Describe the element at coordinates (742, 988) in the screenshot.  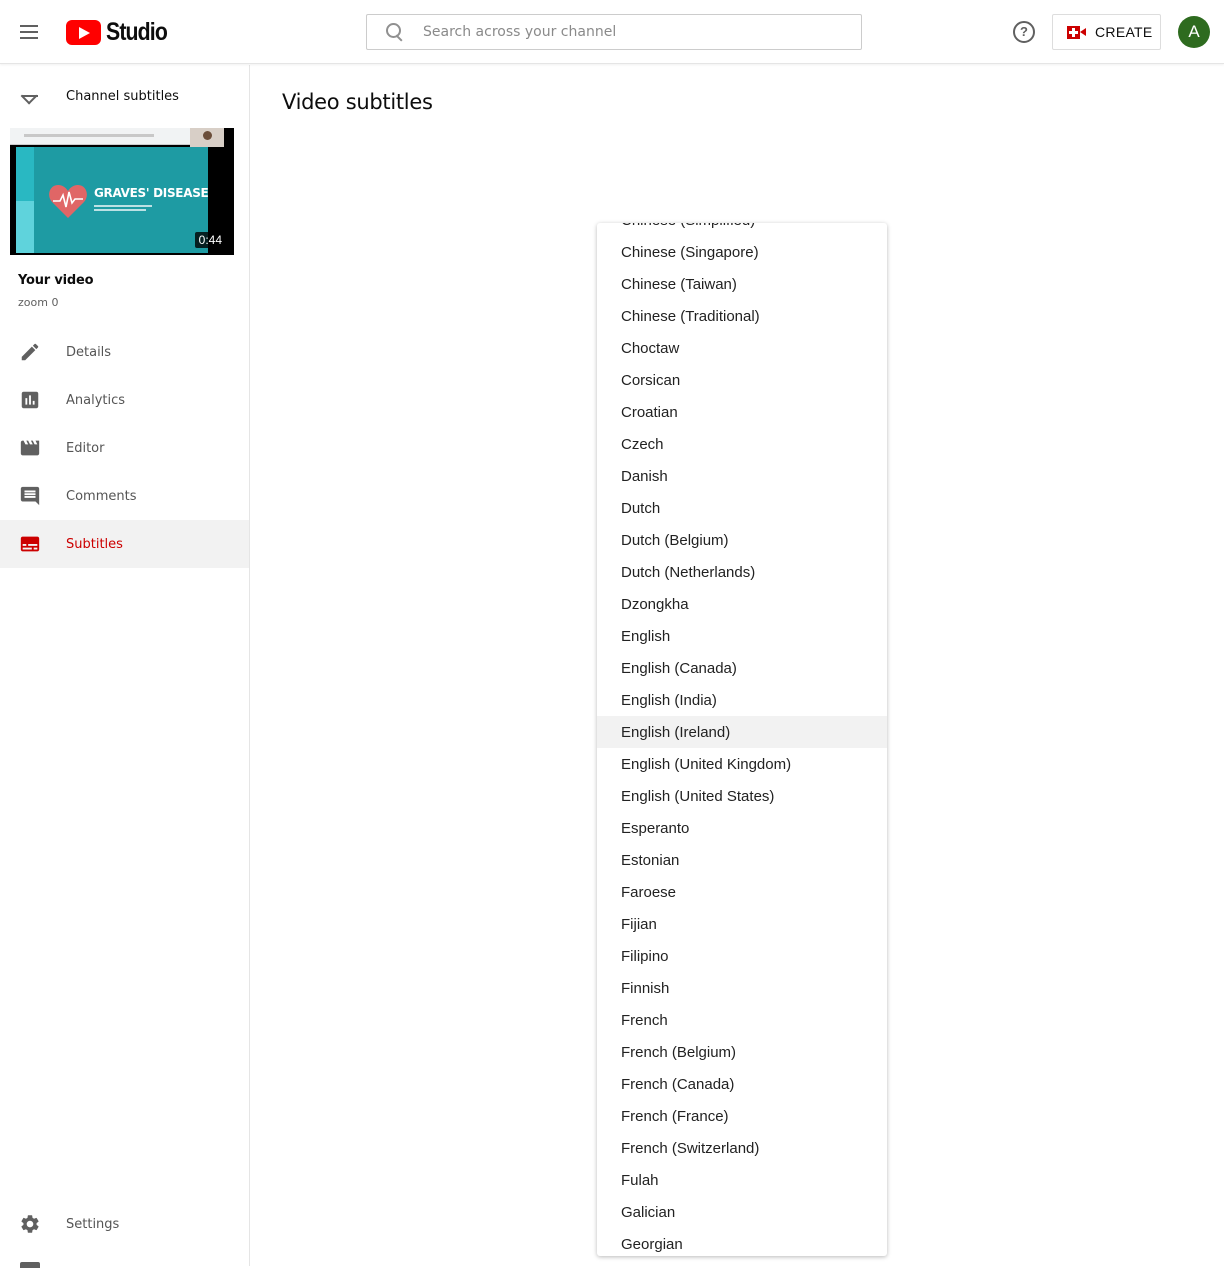
I see `language-option: Finnish` at that location.